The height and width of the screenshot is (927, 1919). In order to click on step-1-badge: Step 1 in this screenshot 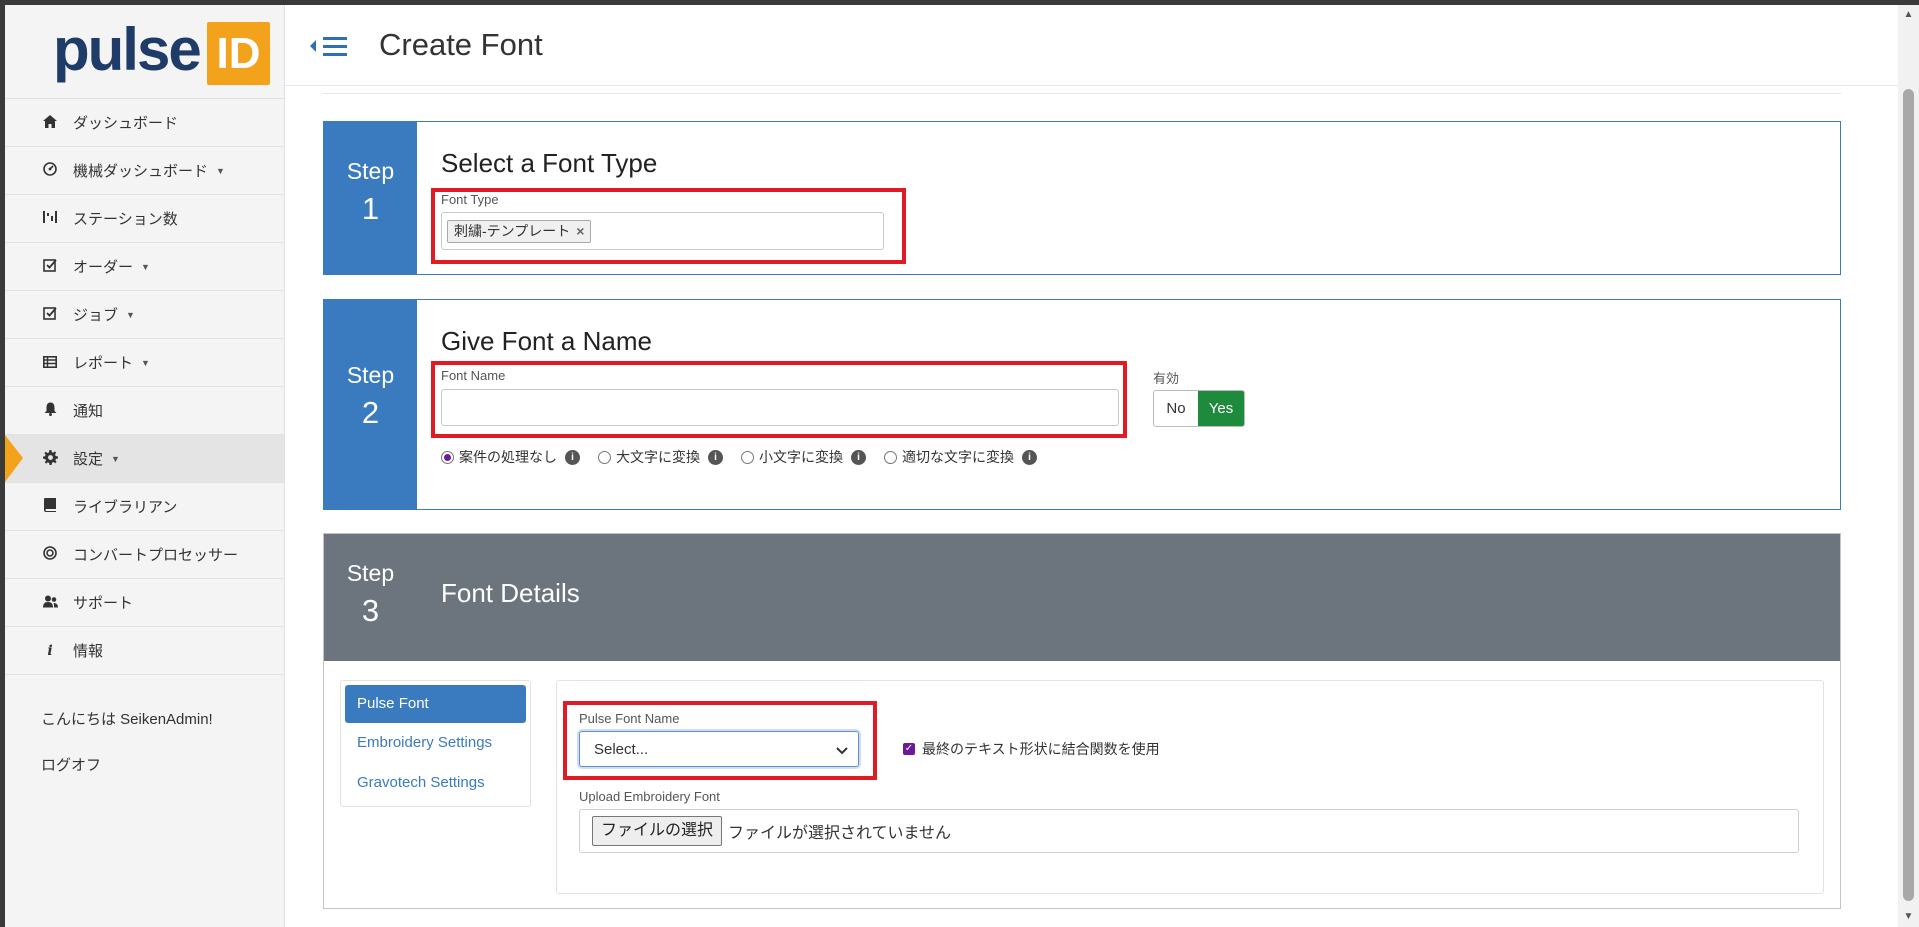, I will do `click(370, 198)`.